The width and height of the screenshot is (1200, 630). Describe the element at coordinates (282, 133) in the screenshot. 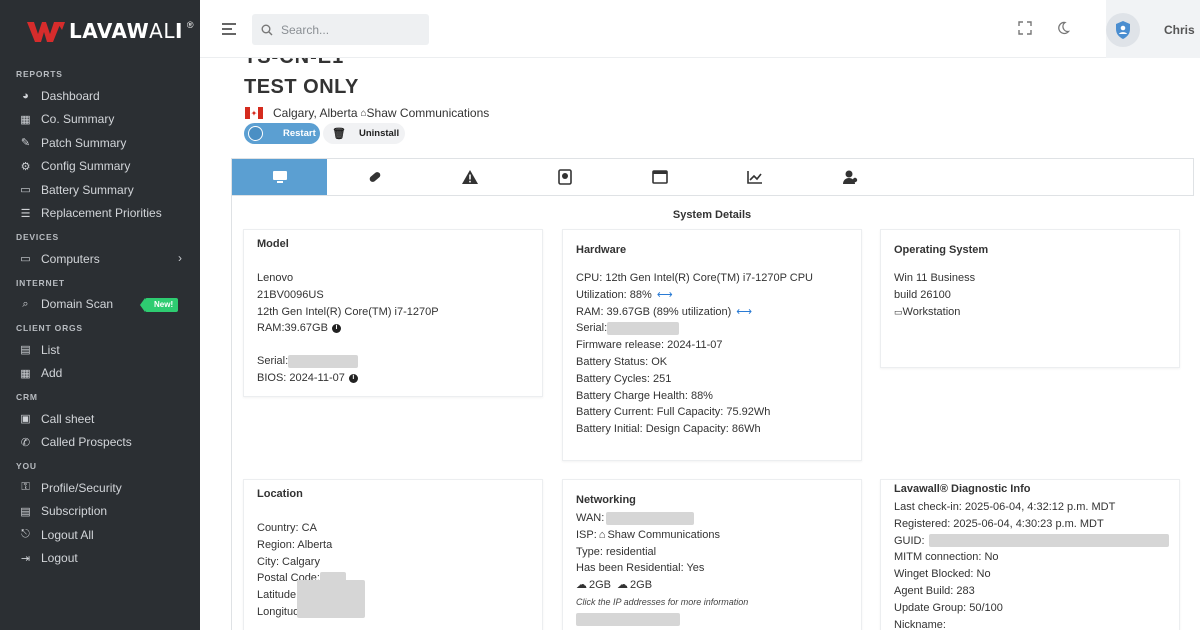

I see `restart-button: Restart` at that location.